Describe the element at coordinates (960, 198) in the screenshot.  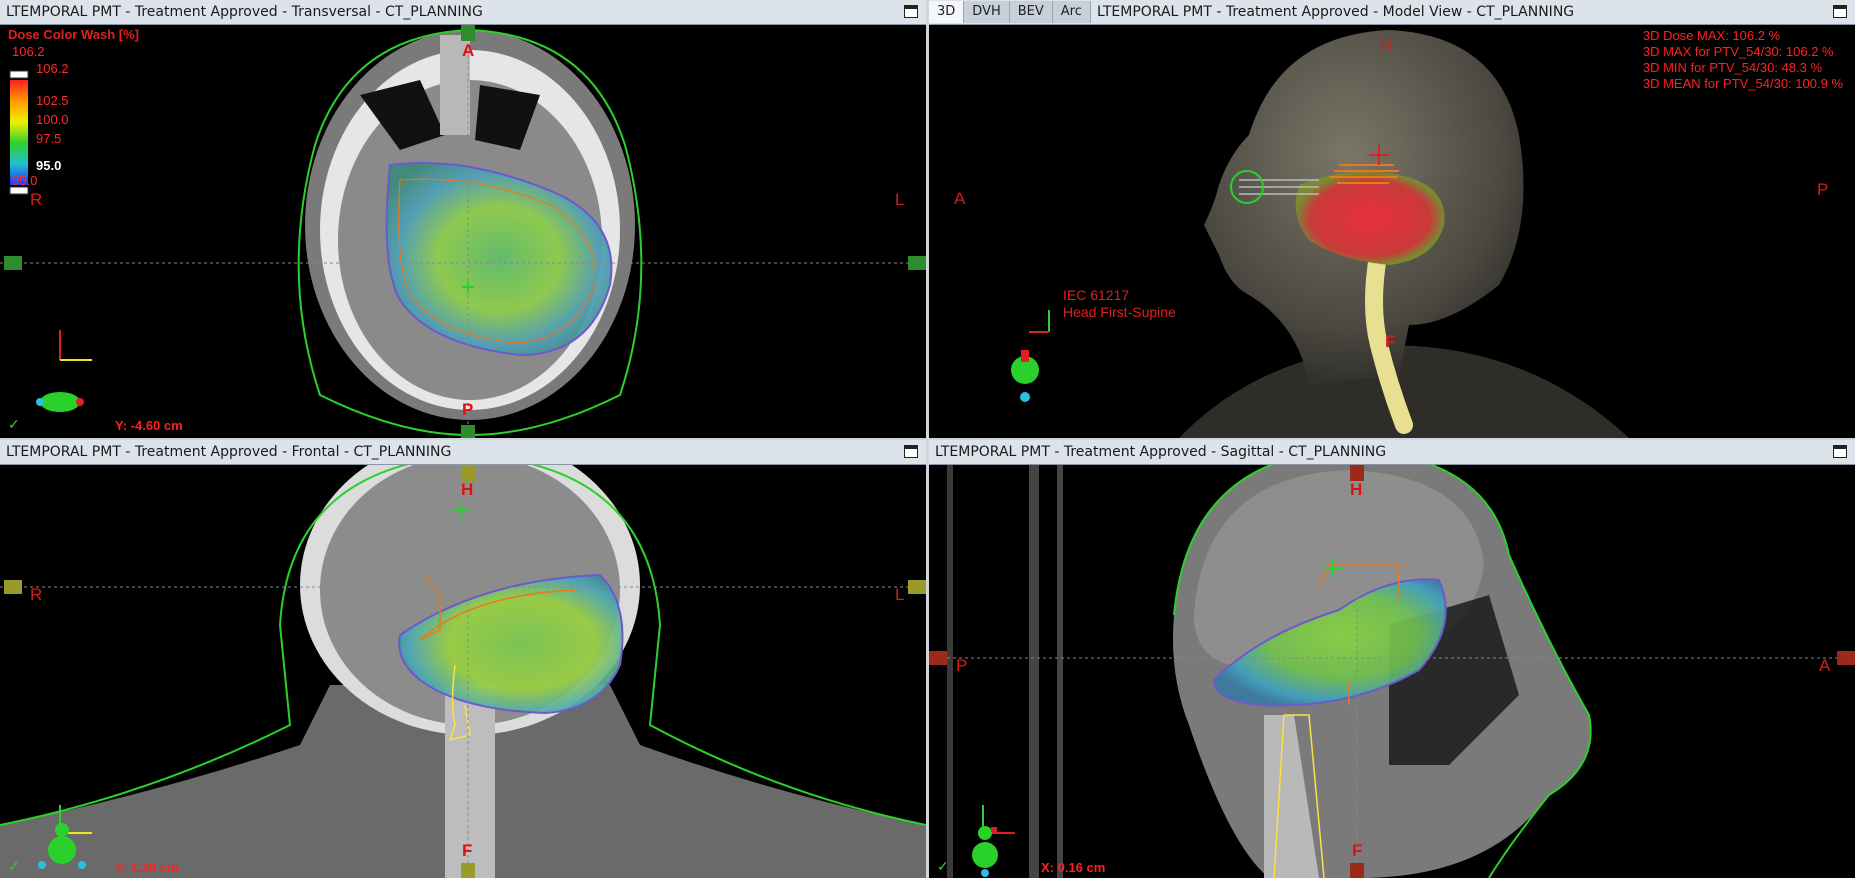
I see `orient-left: A` at that location.